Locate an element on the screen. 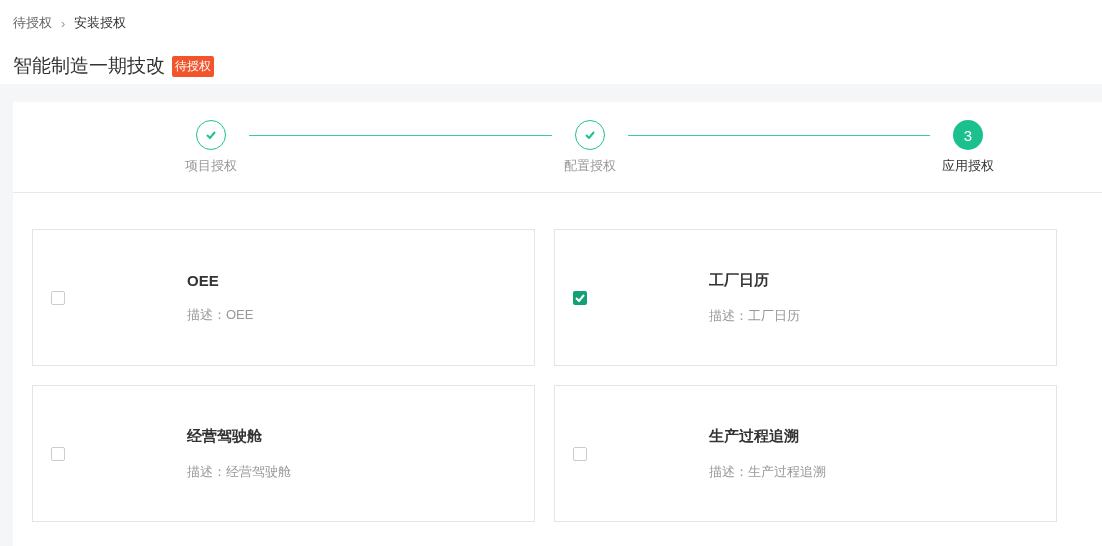 Image resolution: width=1102 pixels, height=546 pixels. step-label: 配置授权 is located at coordinates (589, 166).